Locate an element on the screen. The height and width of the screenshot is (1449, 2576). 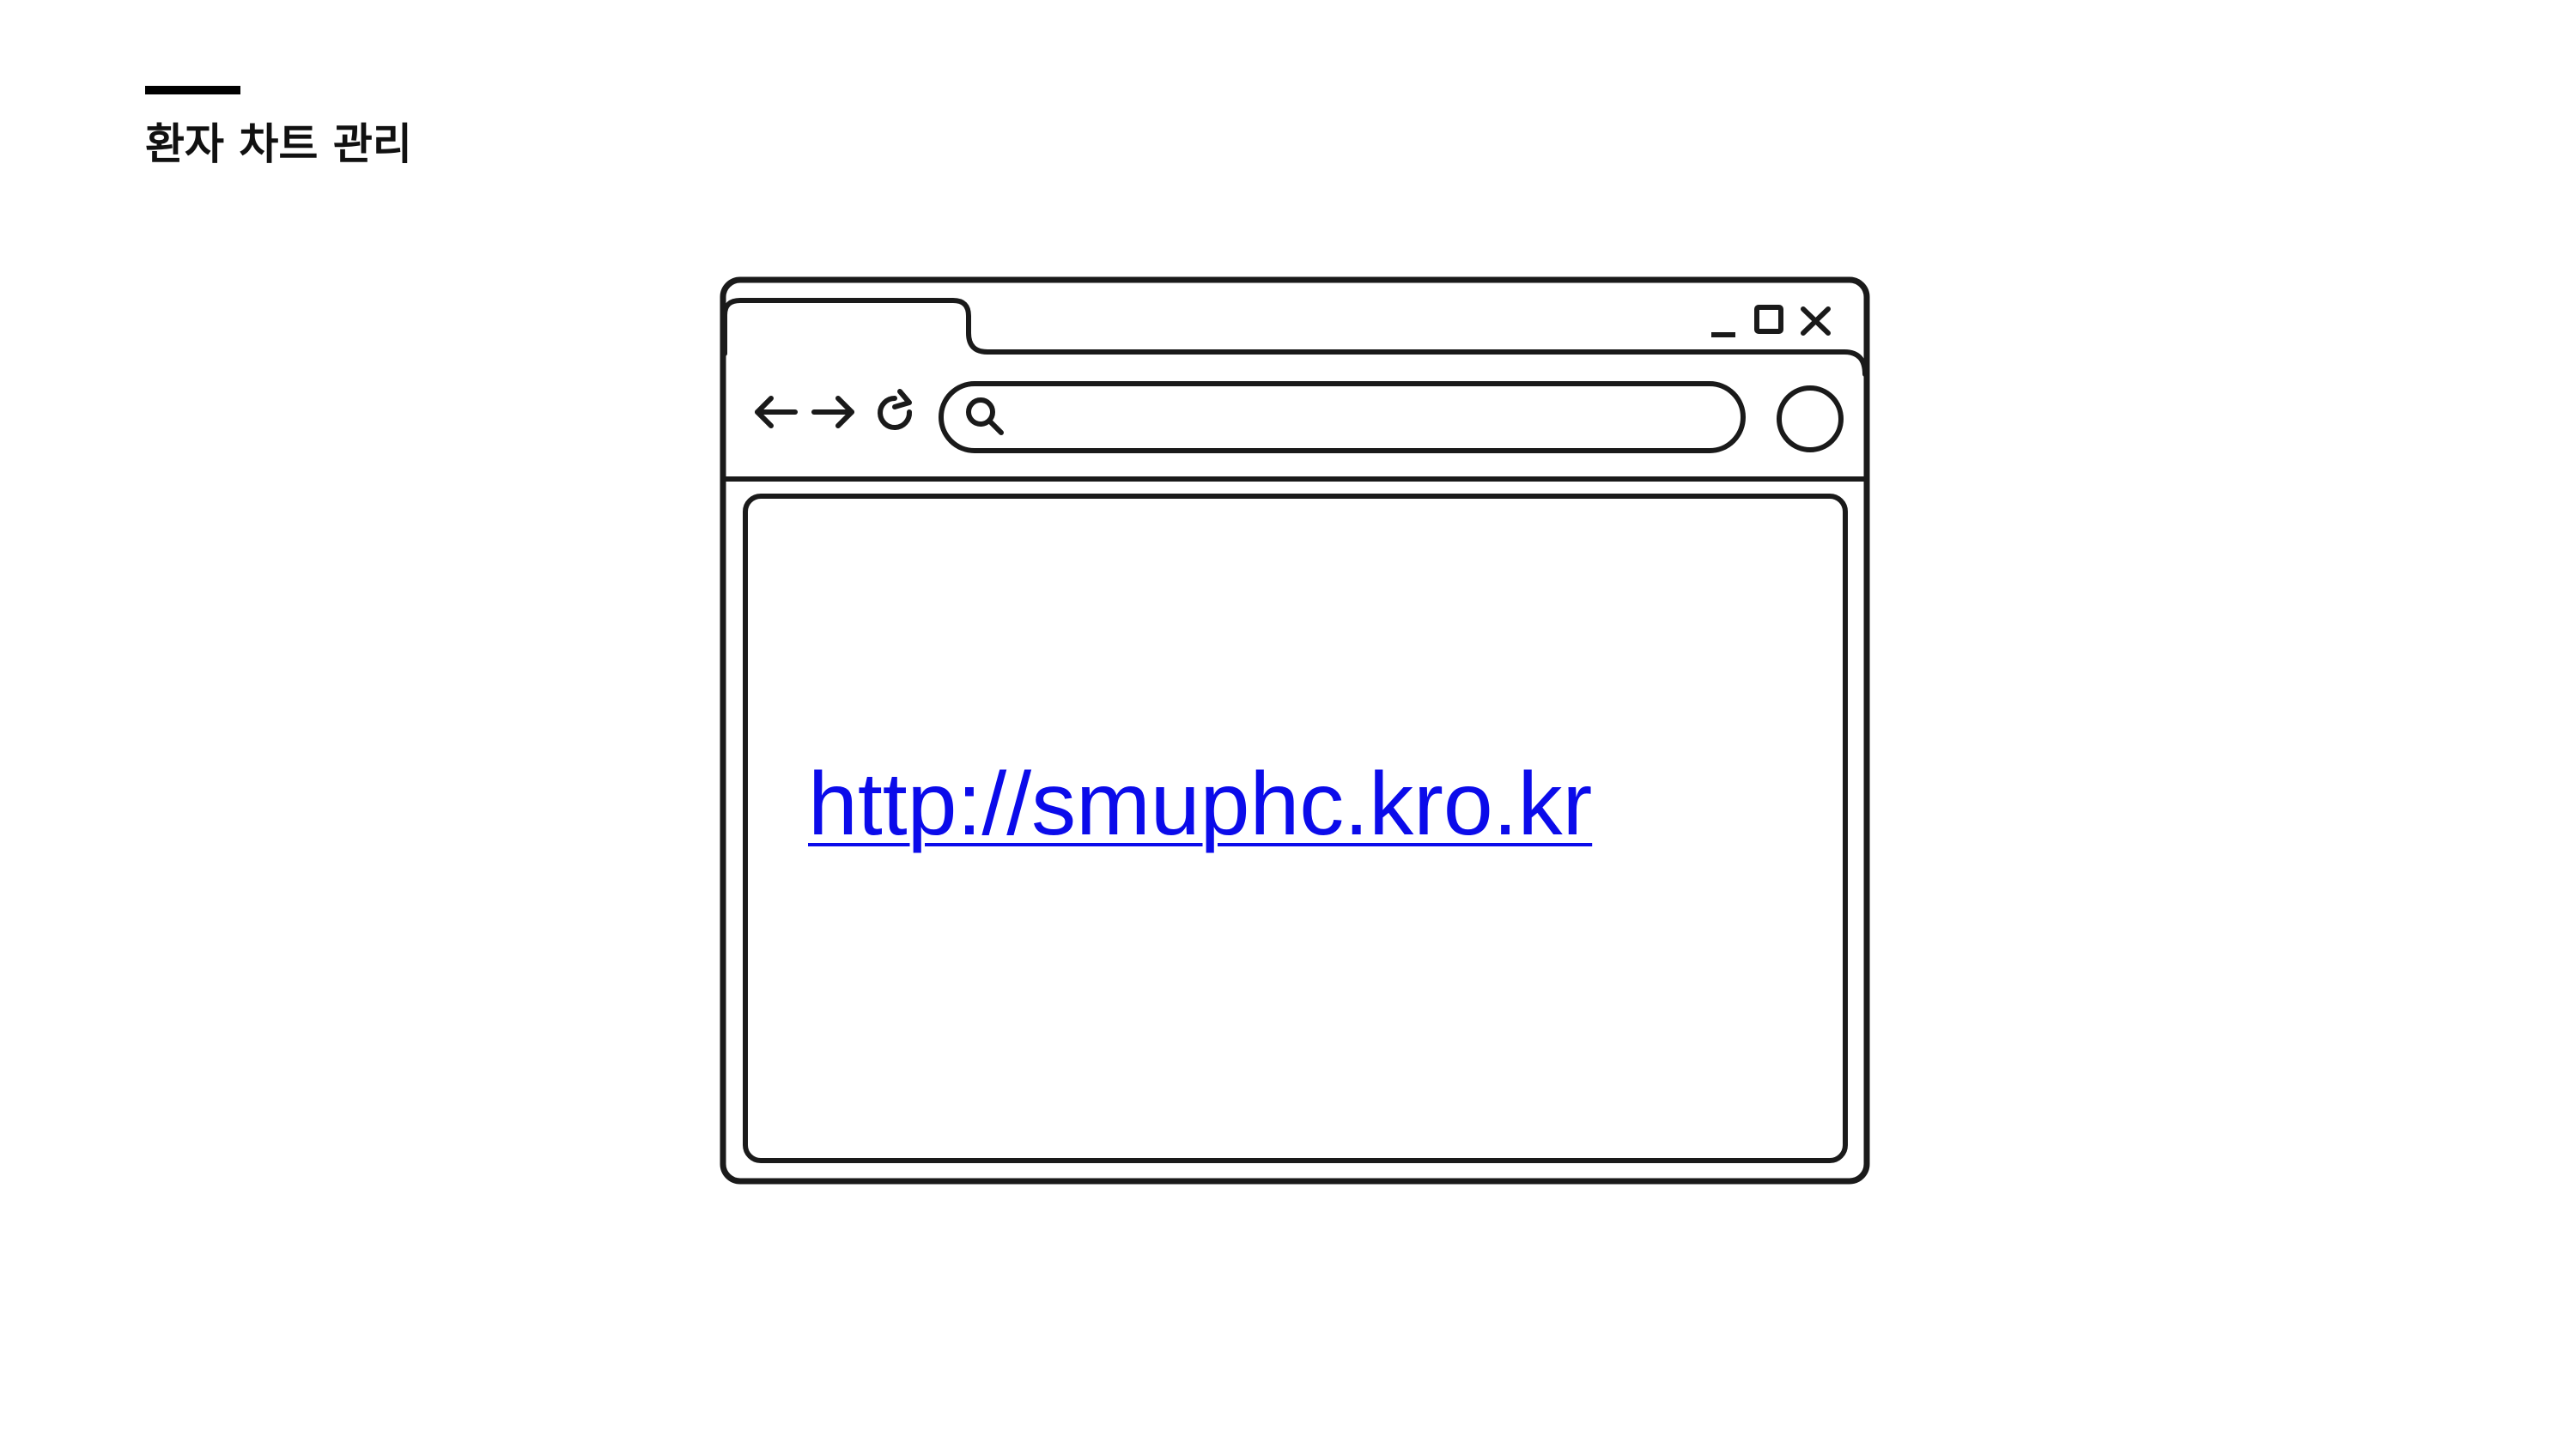
slide-title: 환자 차트 관리 is located at coordinates (279, 144).